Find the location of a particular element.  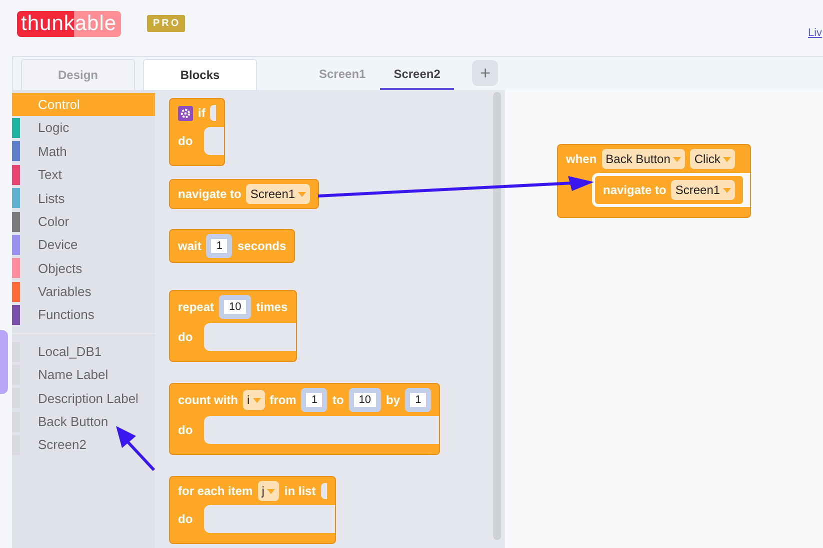

live-link: Liv is located at coordinates (815, 33).